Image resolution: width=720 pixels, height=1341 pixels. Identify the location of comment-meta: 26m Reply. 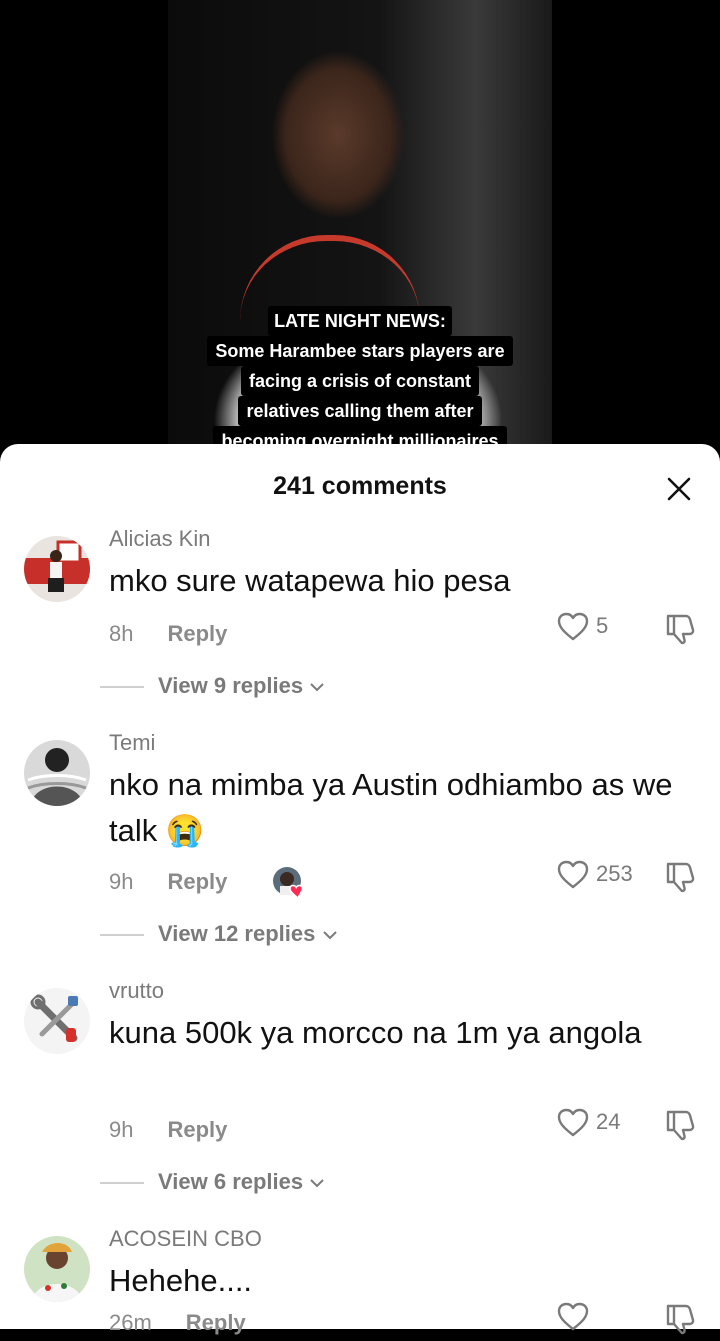
(177, 1323).